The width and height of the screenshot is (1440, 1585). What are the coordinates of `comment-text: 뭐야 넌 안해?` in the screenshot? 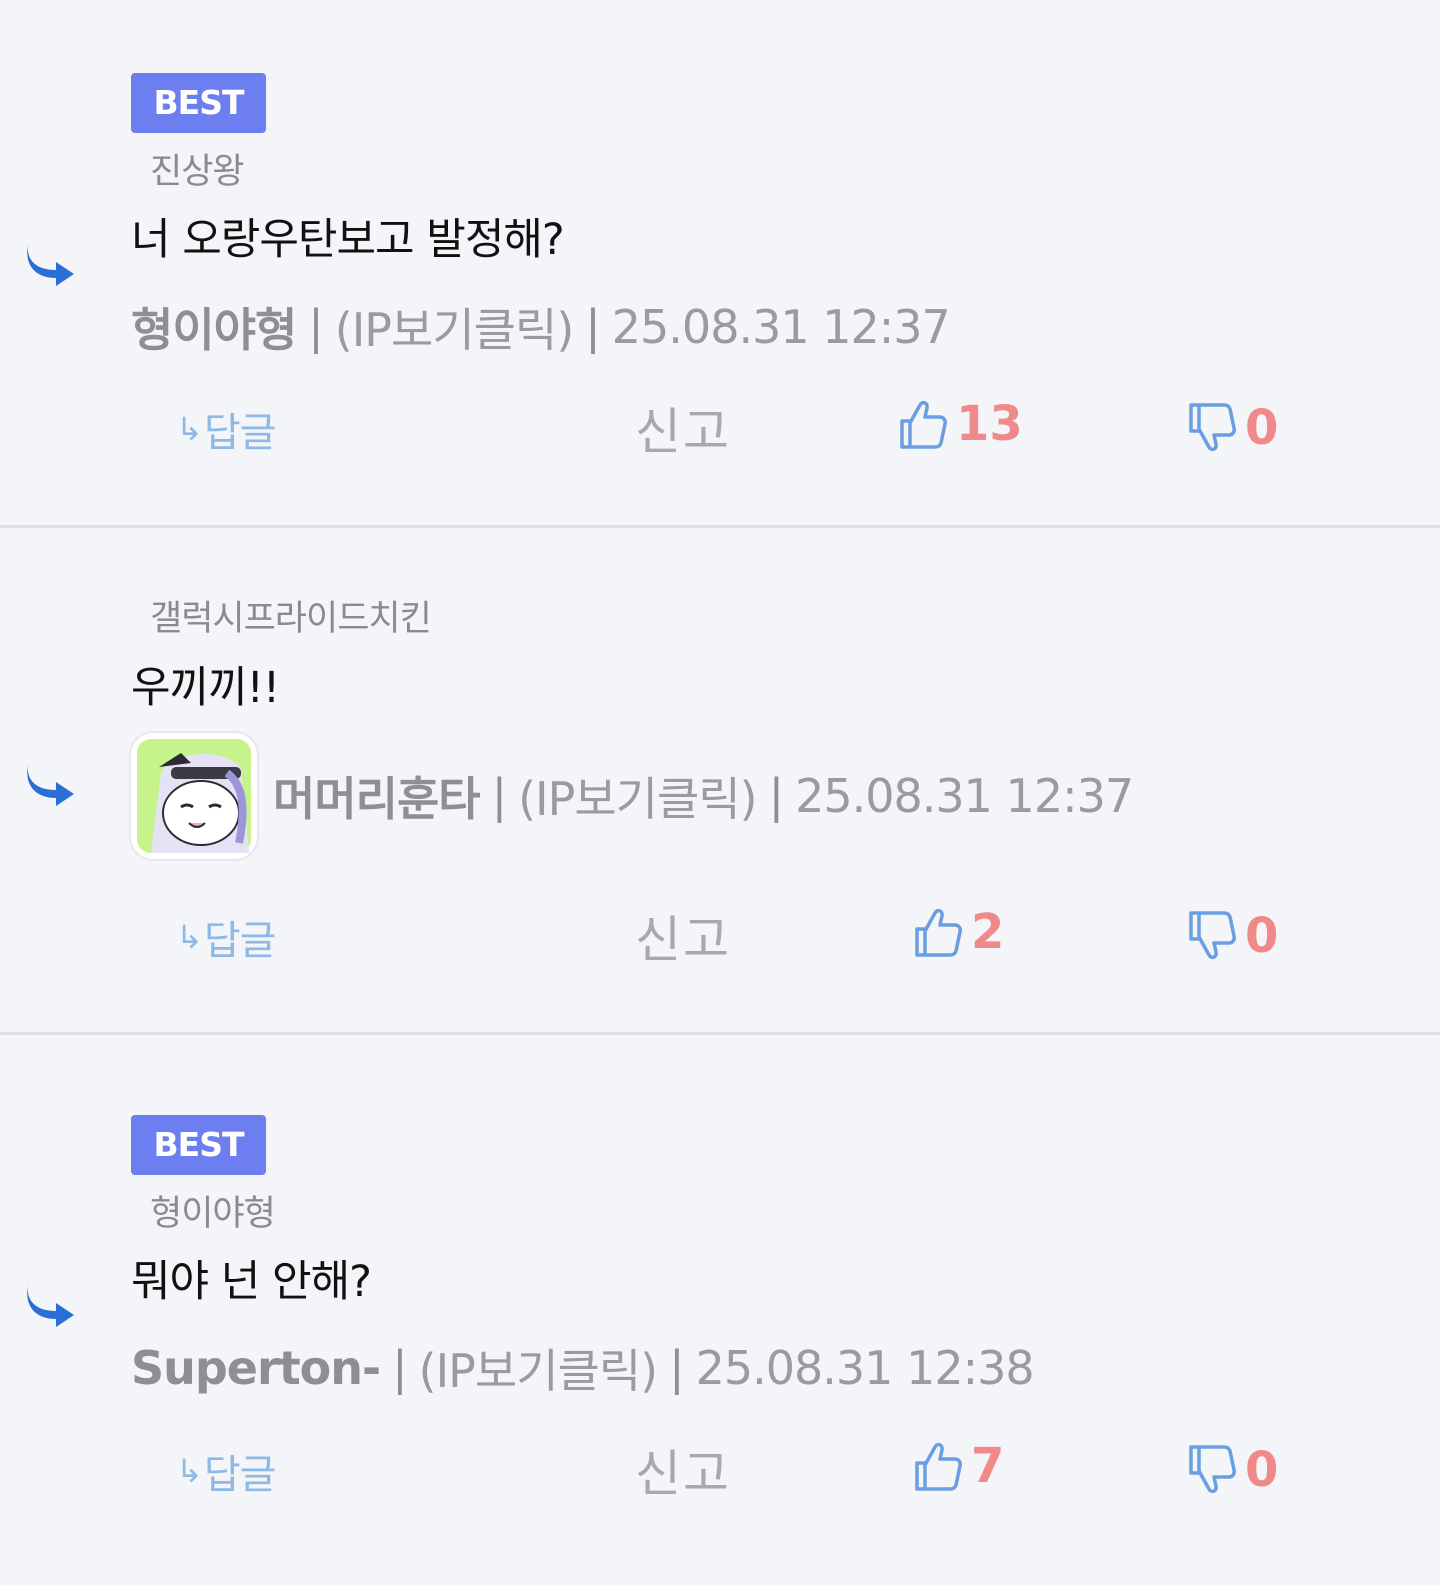 It's located at (251, 1282).